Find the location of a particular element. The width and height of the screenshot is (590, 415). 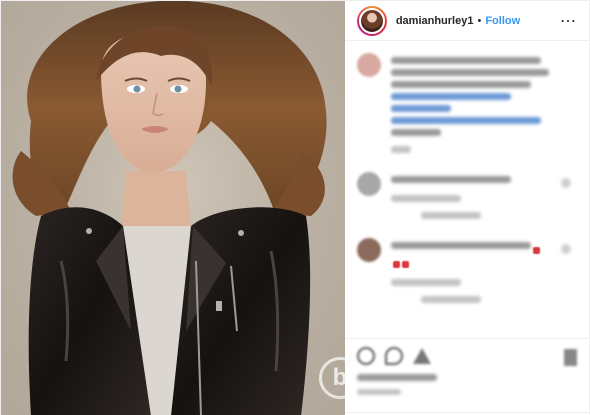

likes-count-blurred is located at coordinates (396, 377).